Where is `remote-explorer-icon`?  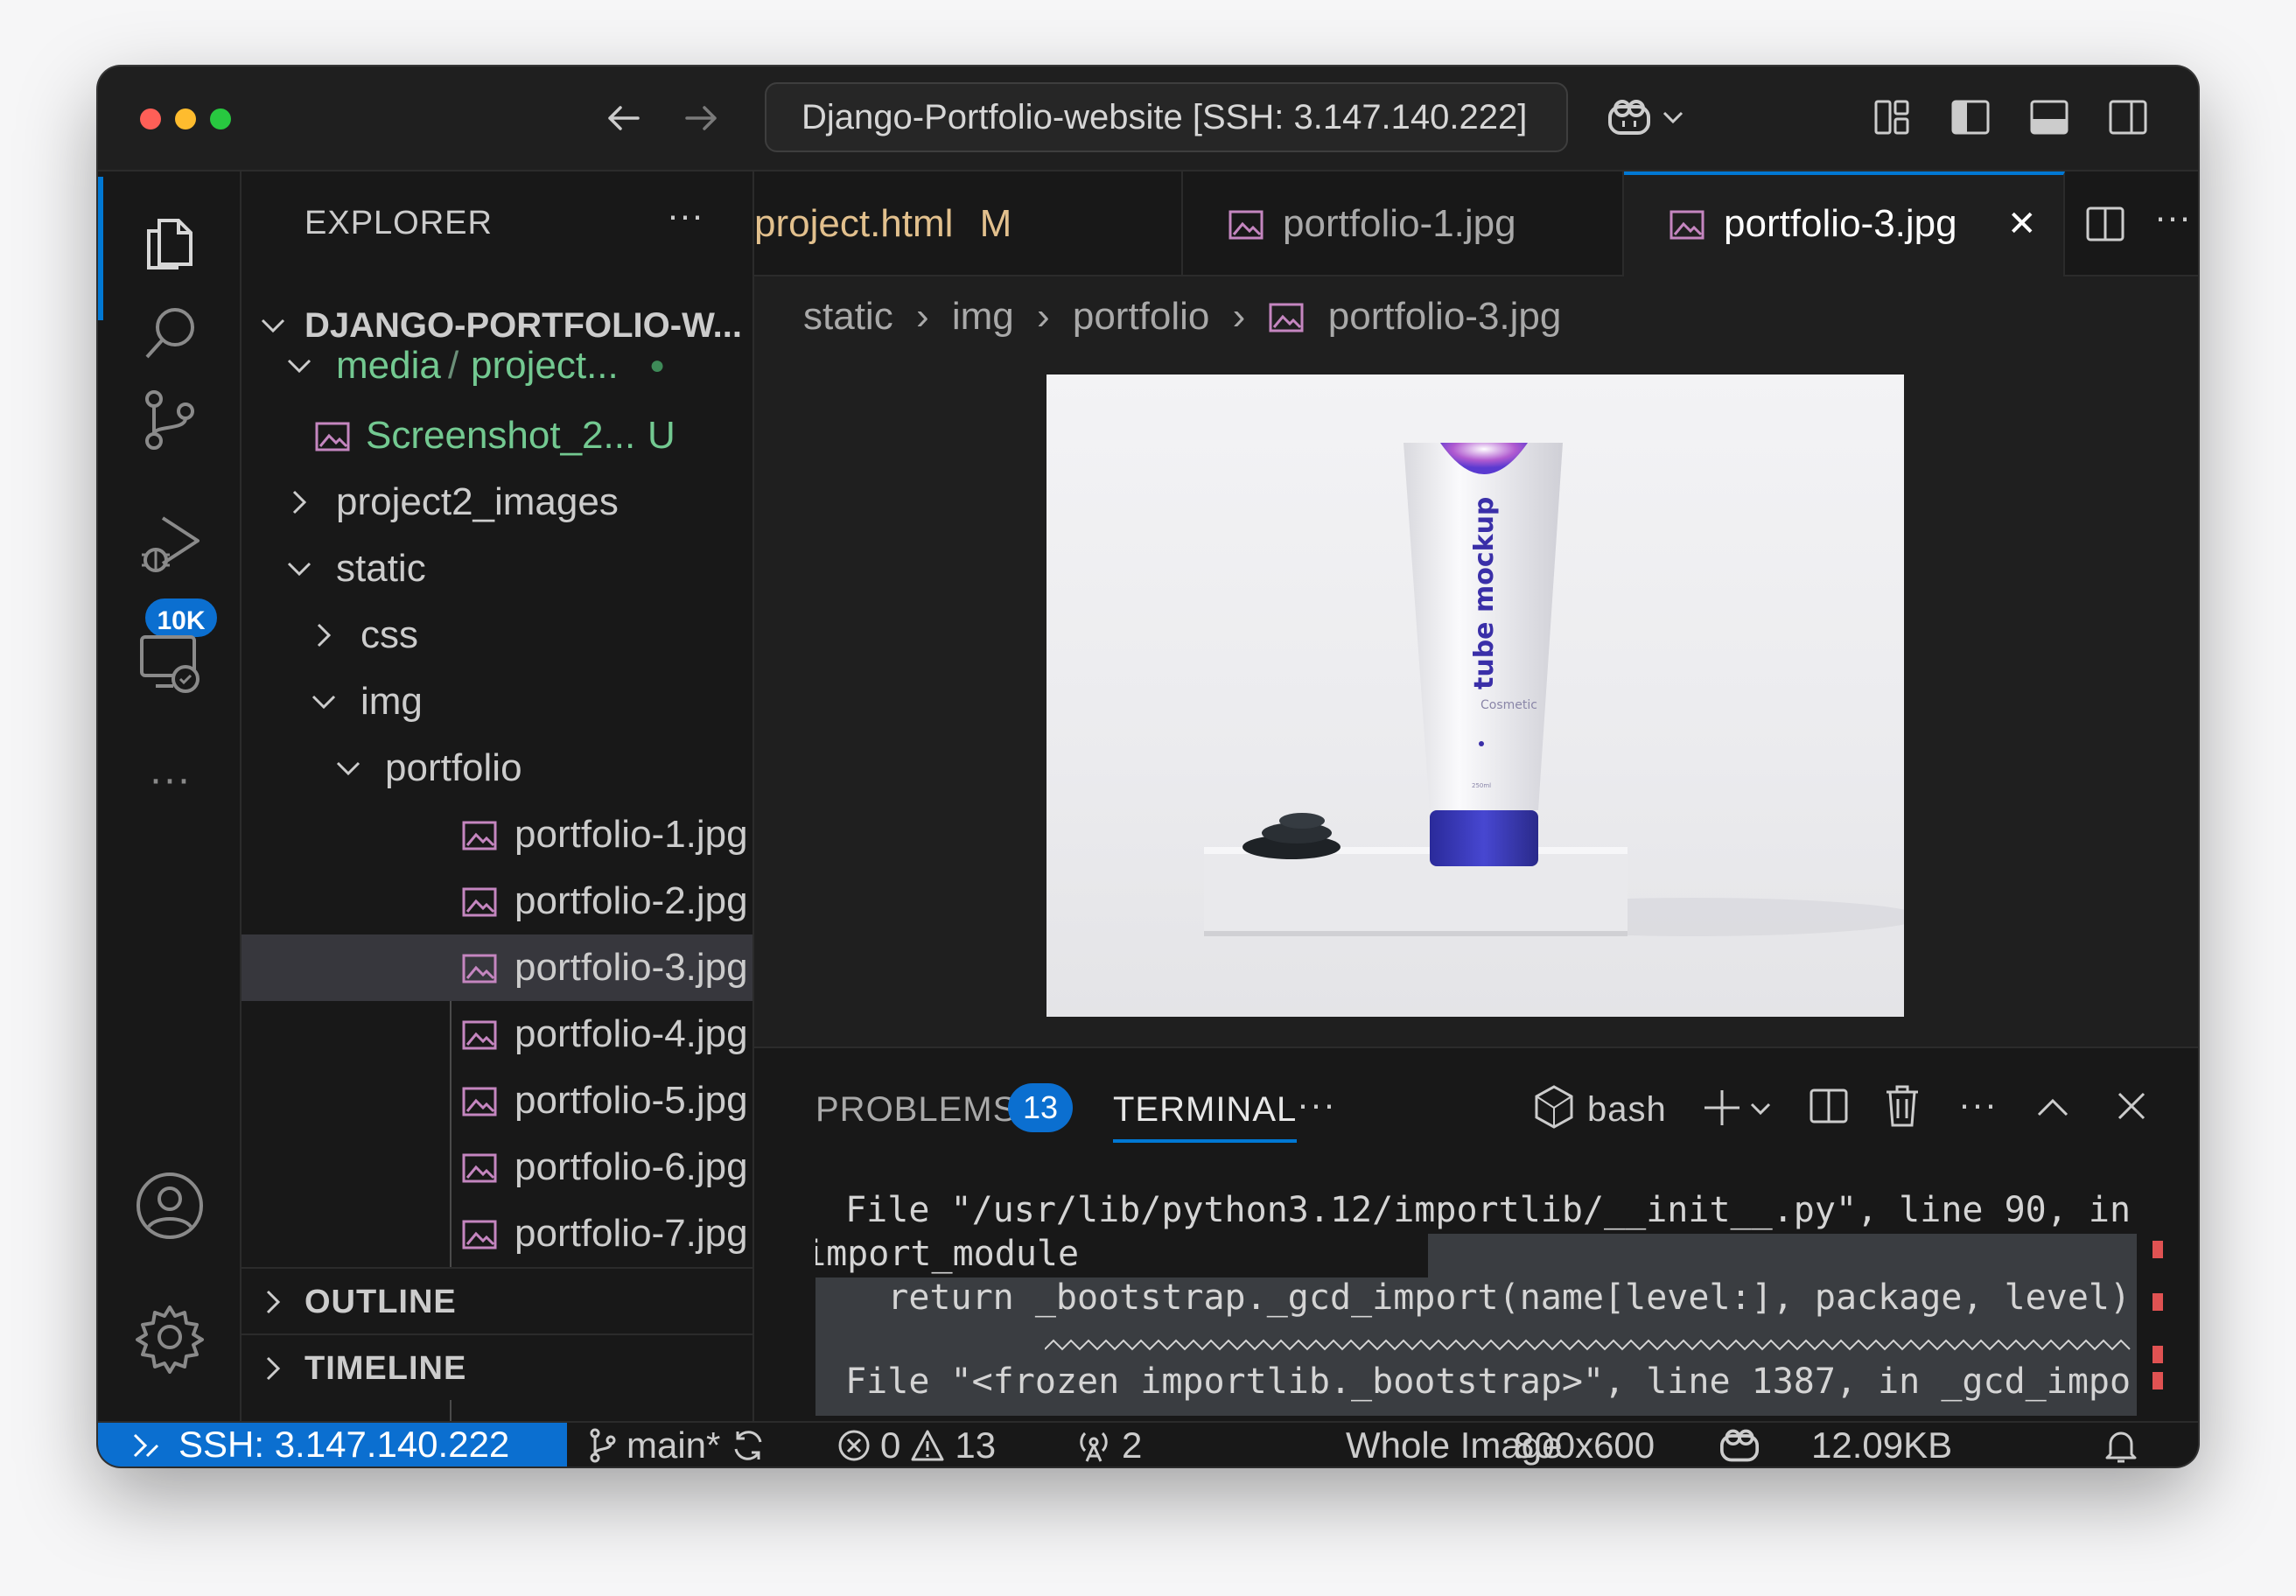
remote-explorer-icon is located at coordinates (170, 663).